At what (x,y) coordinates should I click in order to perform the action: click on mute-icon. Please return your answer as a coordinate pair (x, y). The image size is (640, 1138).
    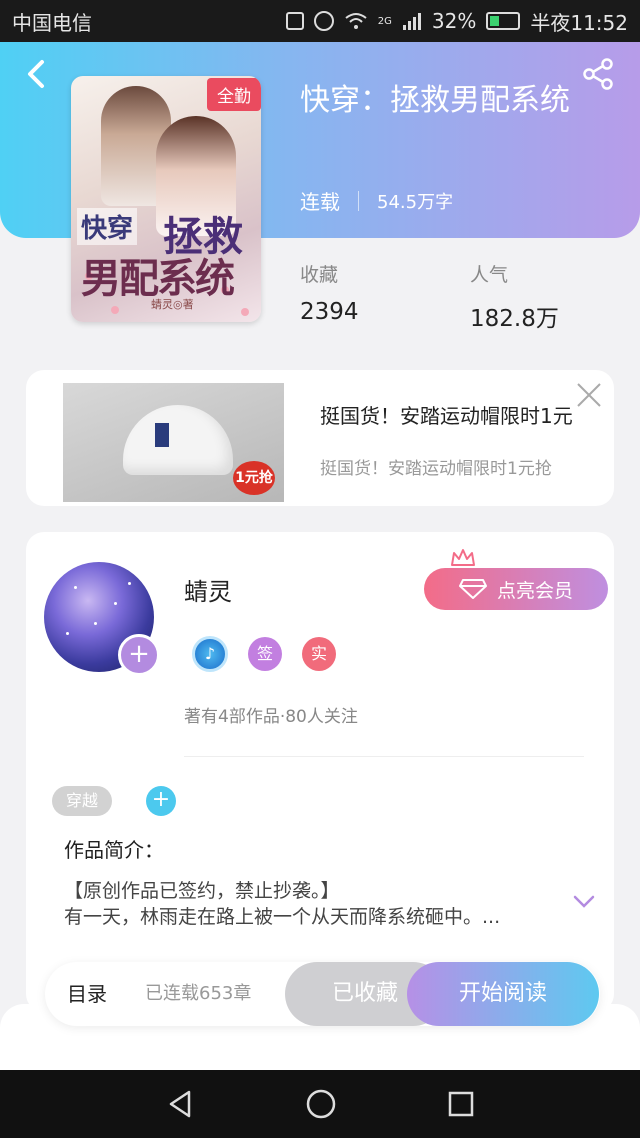
    Looking at the image, I should click on (294, 21).